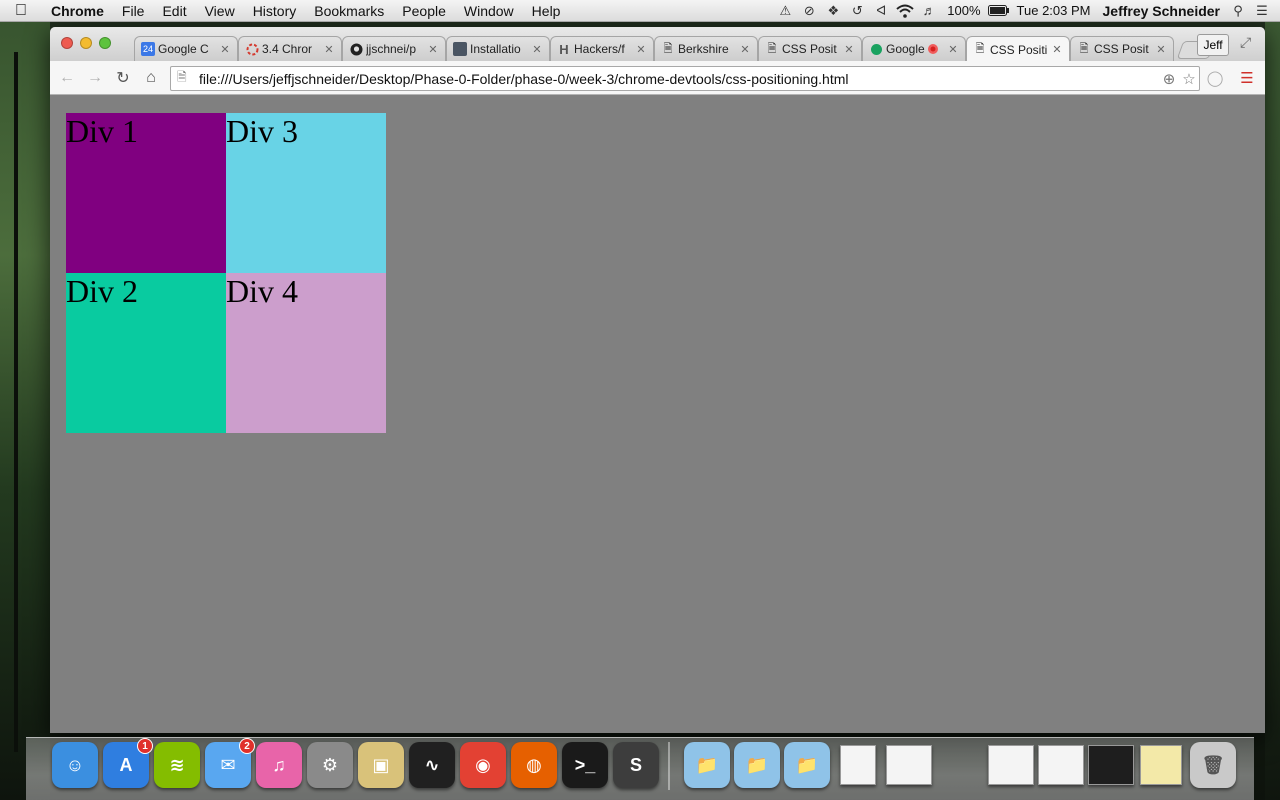 The height and width of the screenshot is (800, 1280). I want to click on dock-separator, so click(669, 766).